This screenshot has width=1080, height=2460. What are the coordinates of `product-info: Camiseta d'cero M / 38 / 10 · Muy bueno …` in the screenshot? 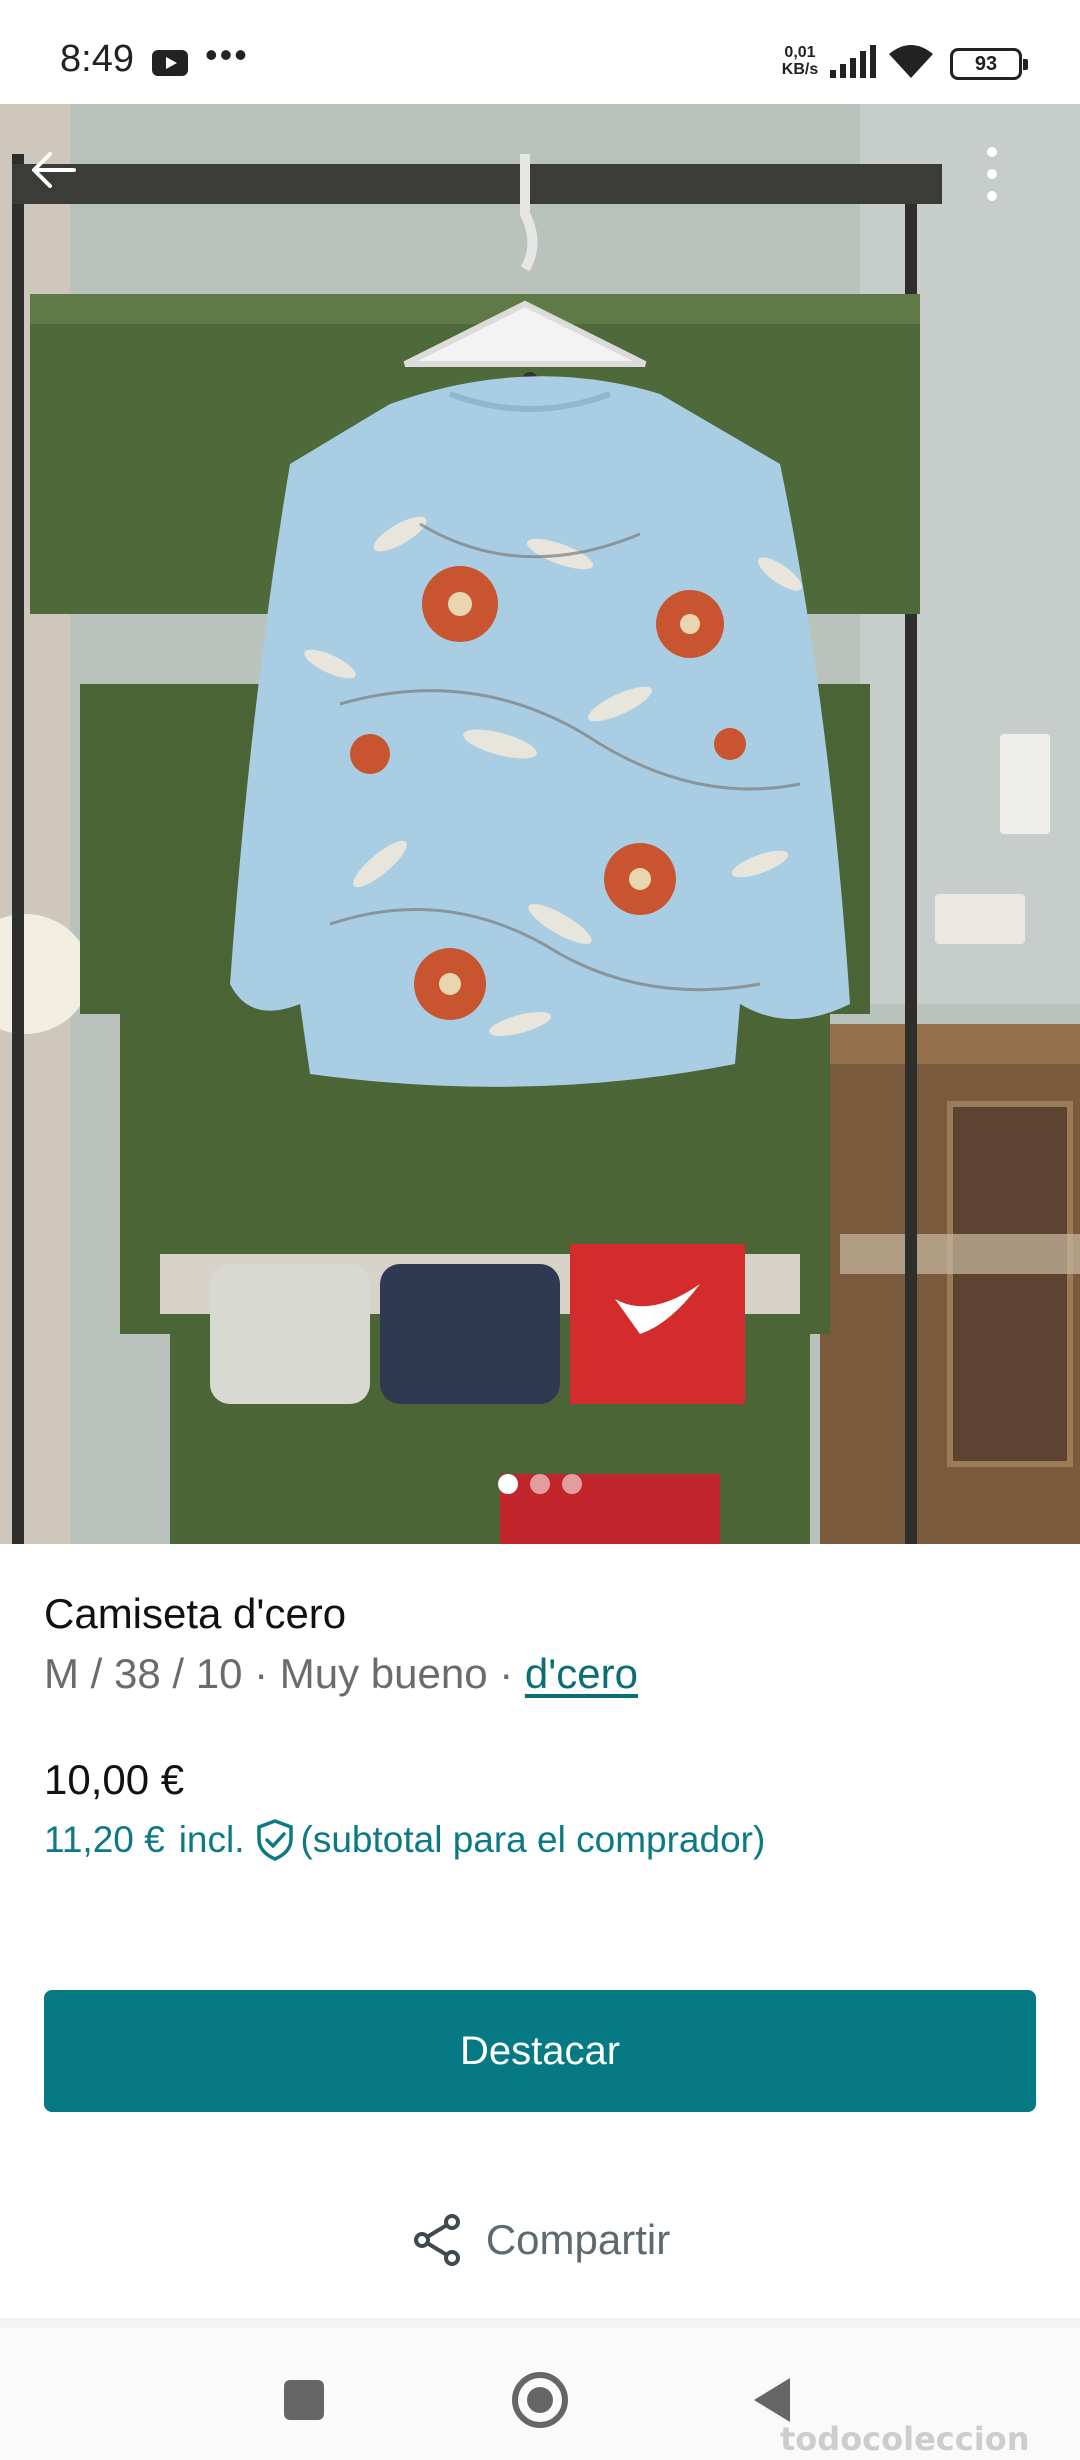 It's located at (544, 1648).